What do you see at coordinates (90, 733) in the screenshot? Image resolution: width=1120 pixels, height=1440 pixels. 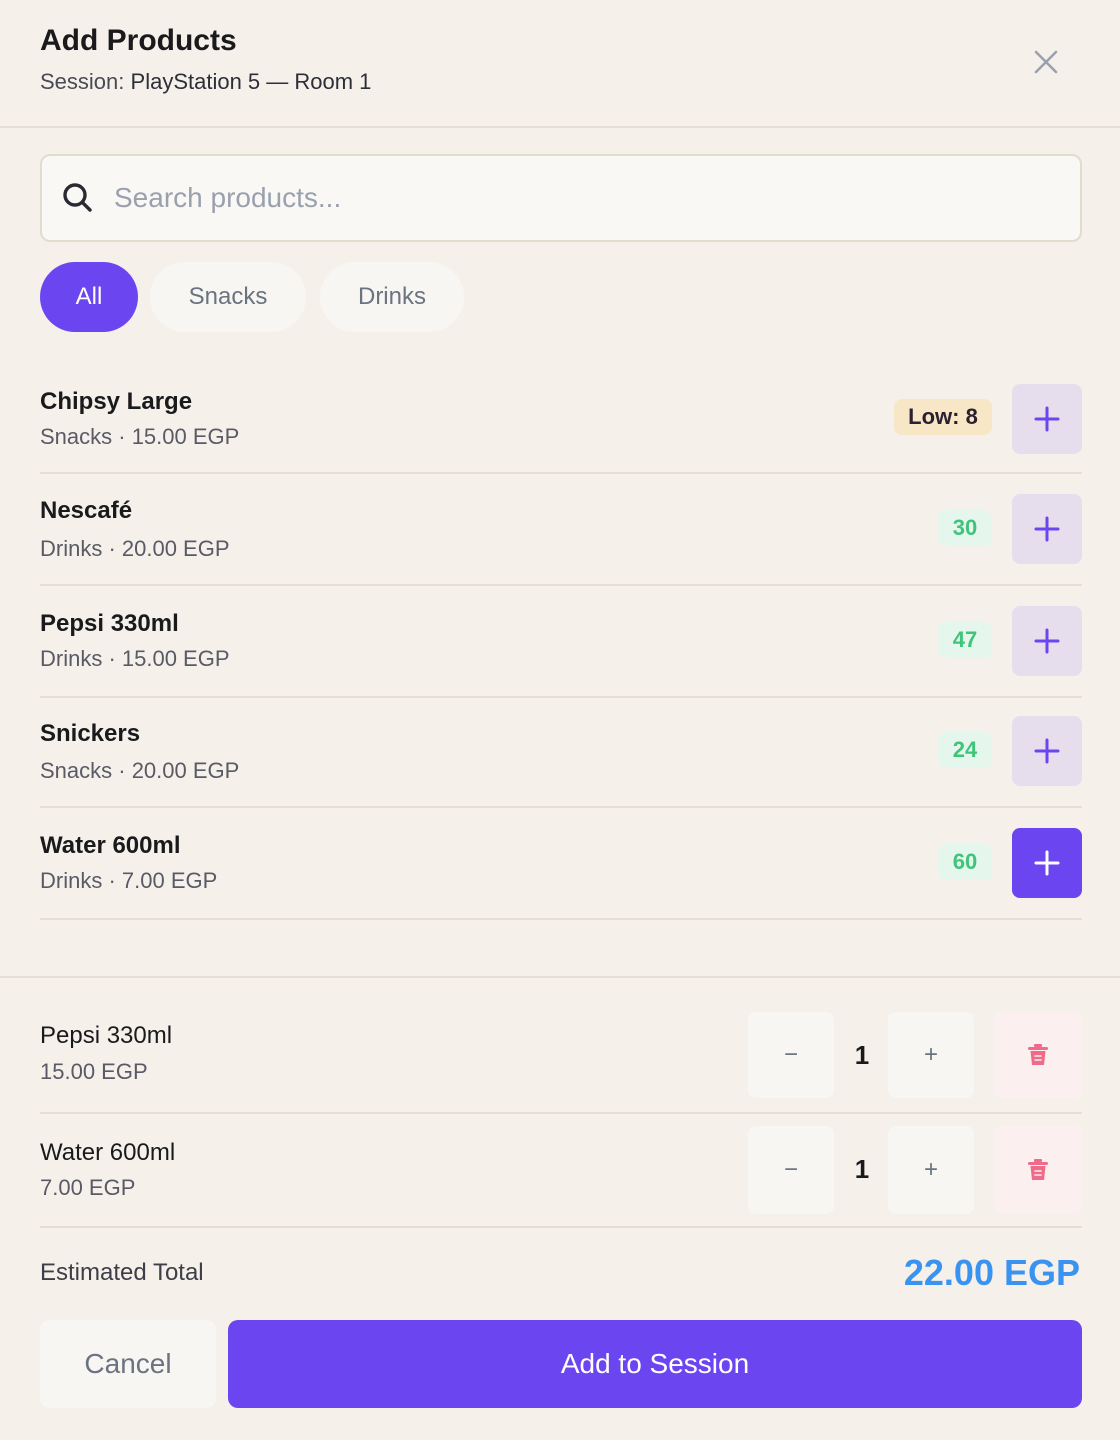 I see `product-name: Snickers` at bounding box center [90, 733].